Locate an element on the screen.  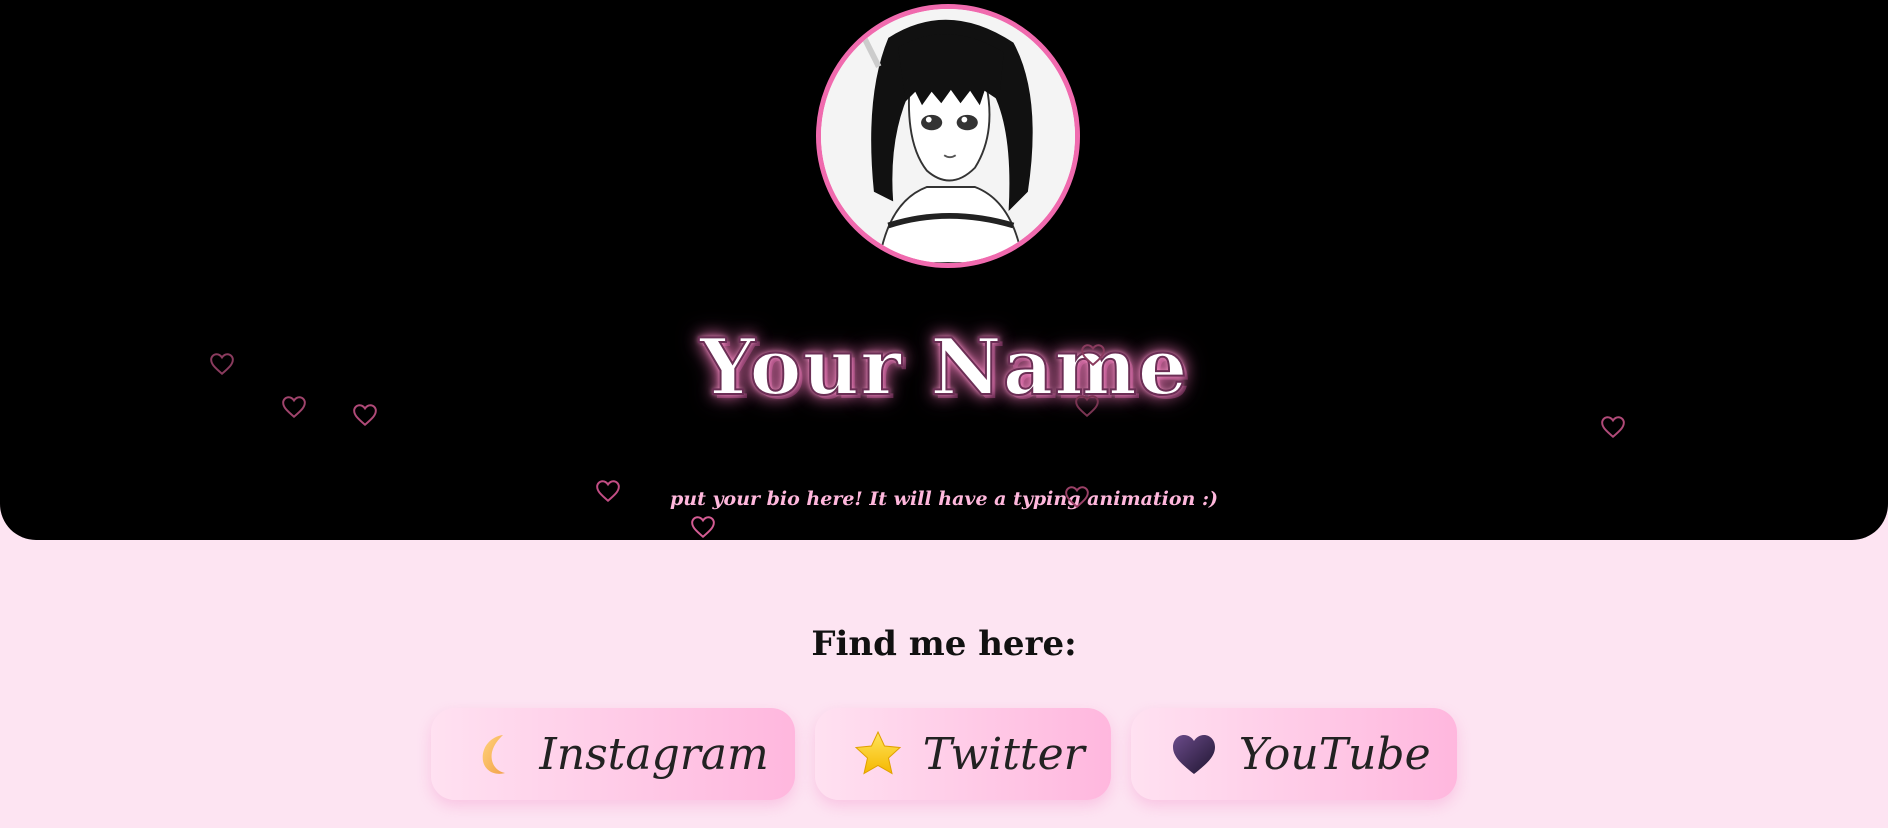
link-label: Instagram is located at coordinates (654, 754).